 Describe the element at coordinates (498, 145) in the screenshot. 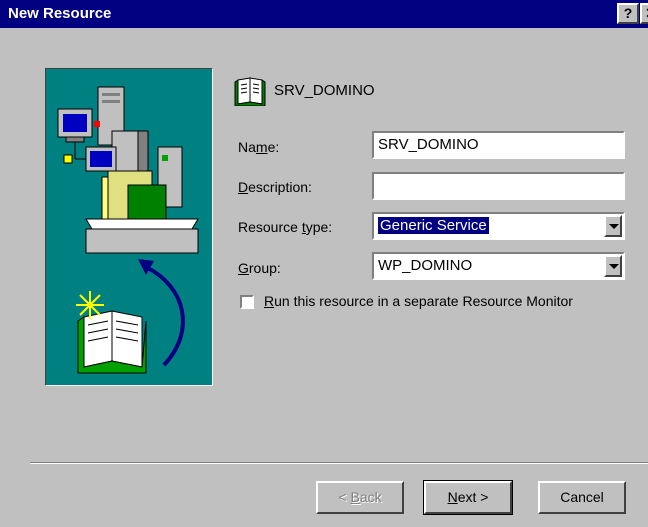

I see `name-input: SRV_DOMINO` at that location.